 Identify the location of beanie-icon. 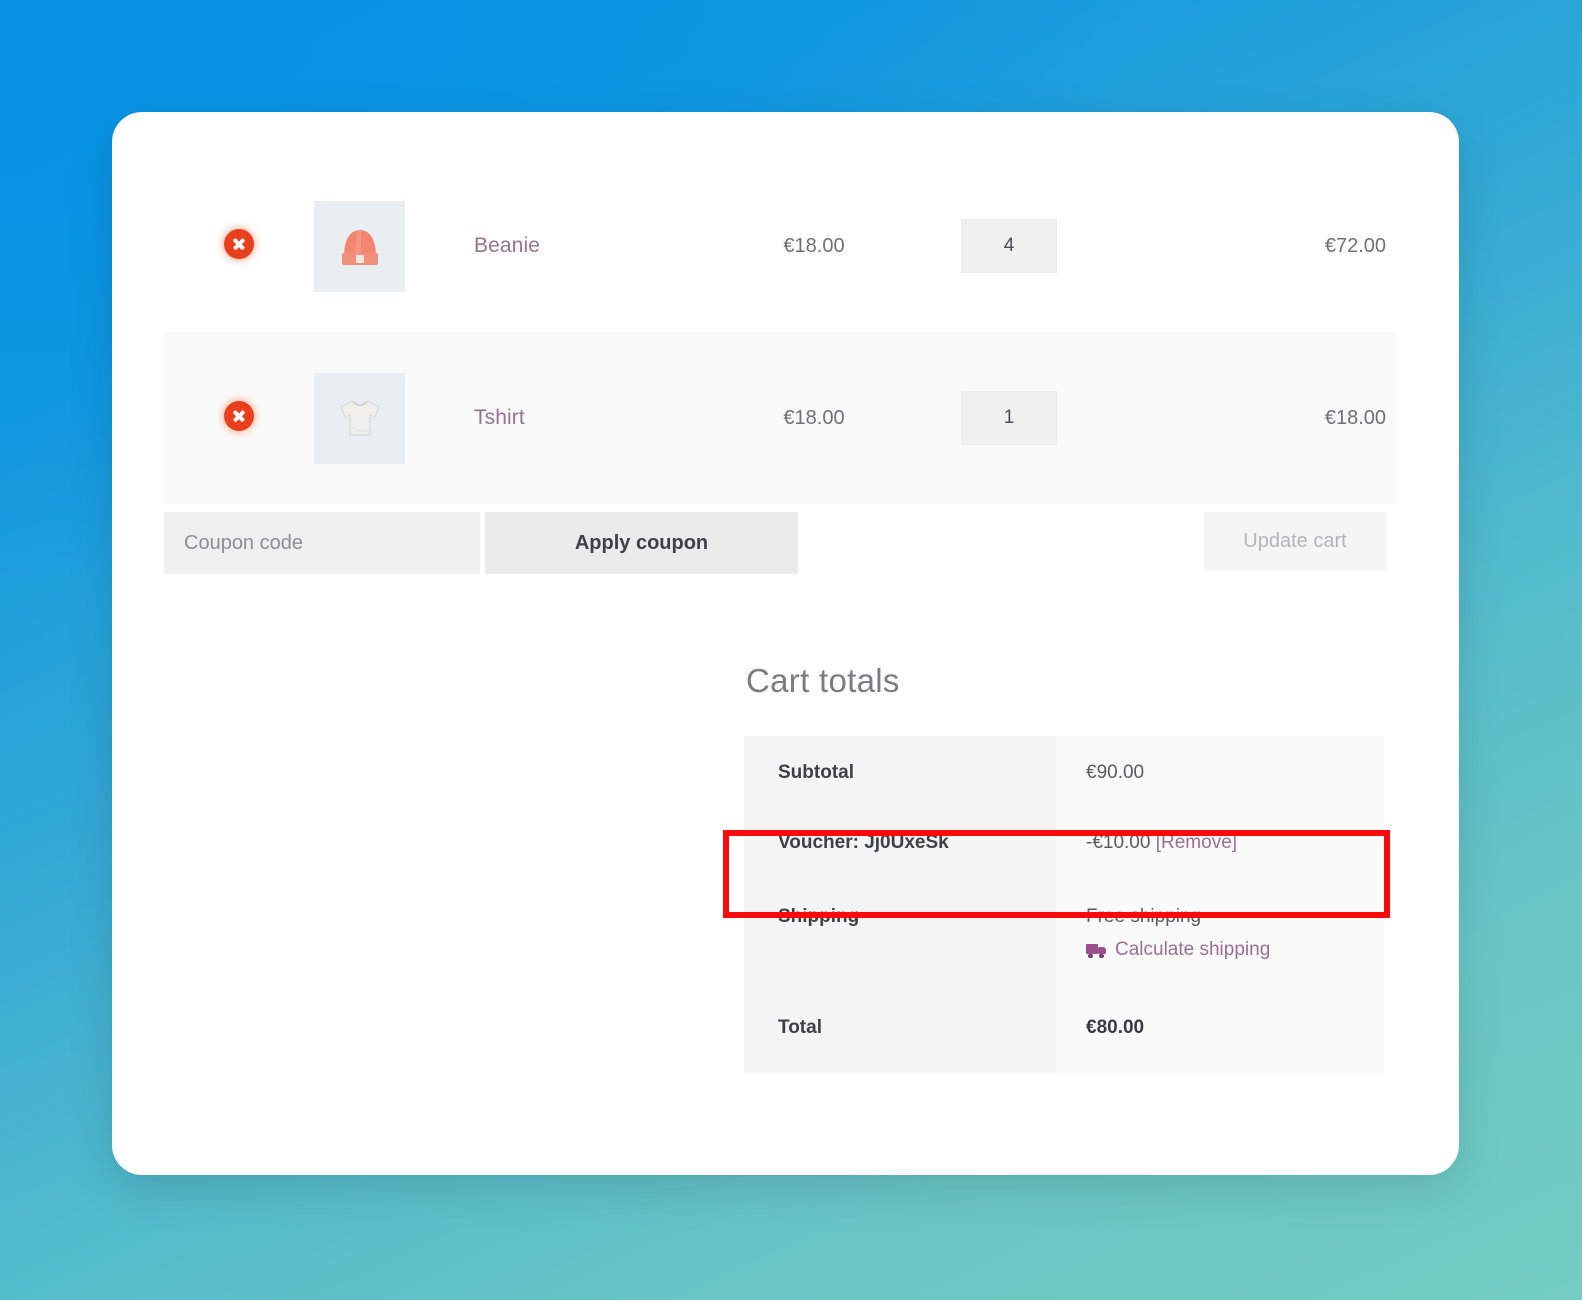
(359, 247).